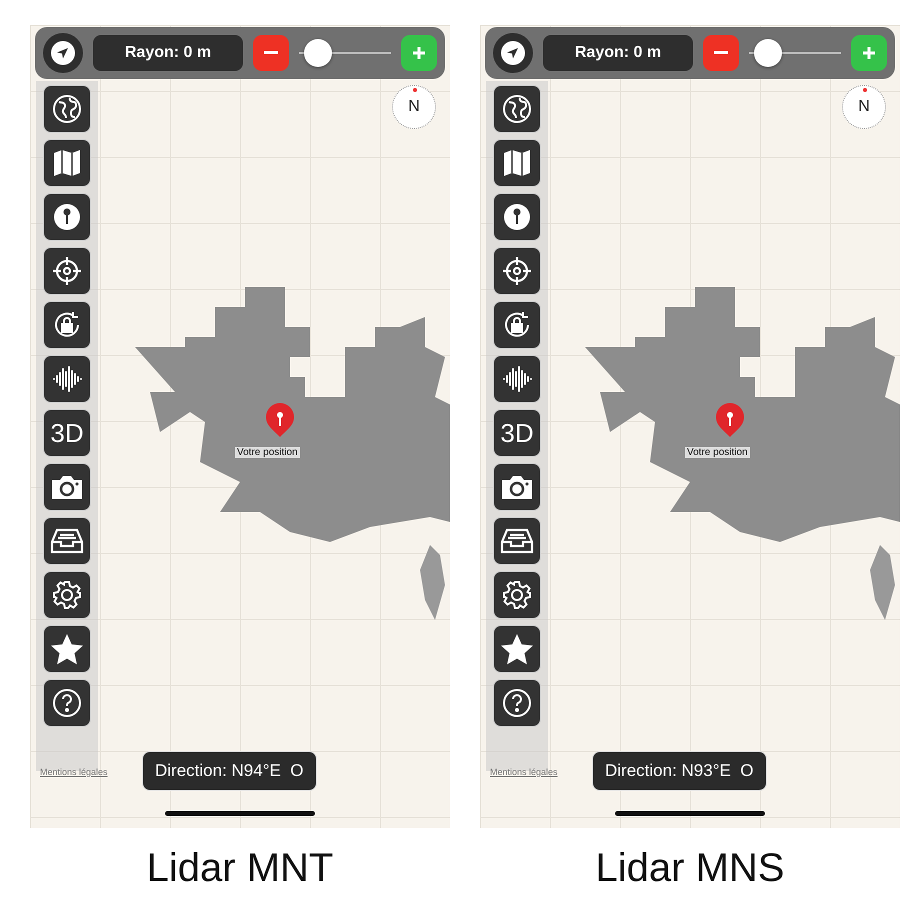 This screenshot has height=911, width=912. I want to click on direction-label: Direction: N93°E O, so click(679, 771).